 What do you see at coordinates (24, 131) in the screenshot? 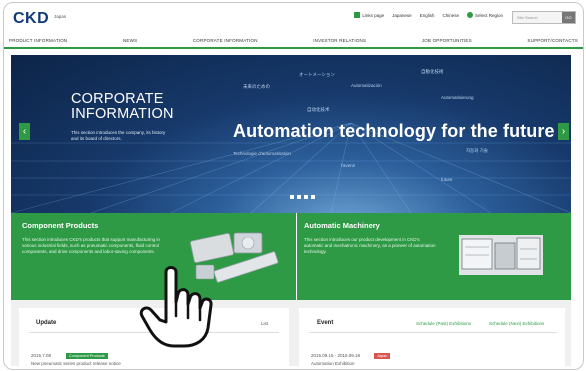
I see `prev-slide-button: ‹` at bounding box center [24, 131].